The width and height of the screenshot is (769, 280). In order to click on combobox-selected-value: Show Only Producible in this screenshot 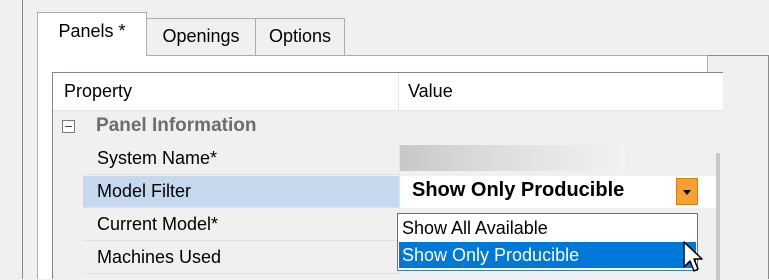, I will do `click(518, 190)`.